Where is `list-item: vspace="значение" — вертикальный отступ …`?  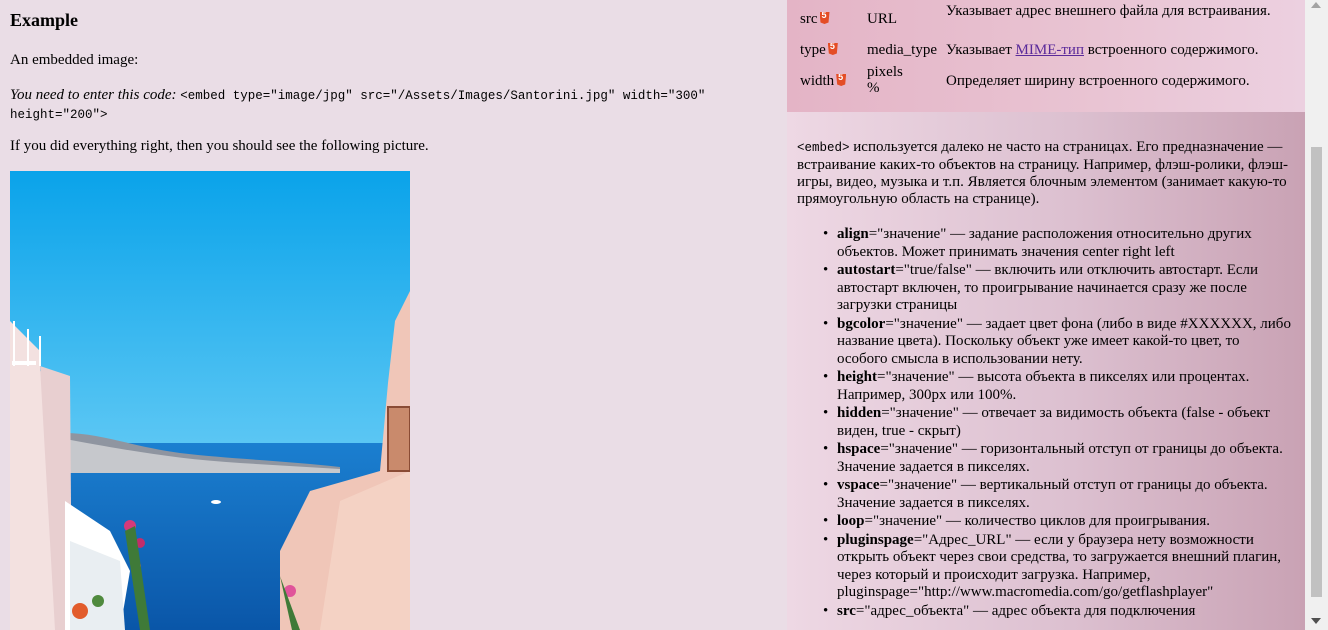 list-item: vspace="значение" — вертикальный отступ … is located at coordinates (1057, 494).